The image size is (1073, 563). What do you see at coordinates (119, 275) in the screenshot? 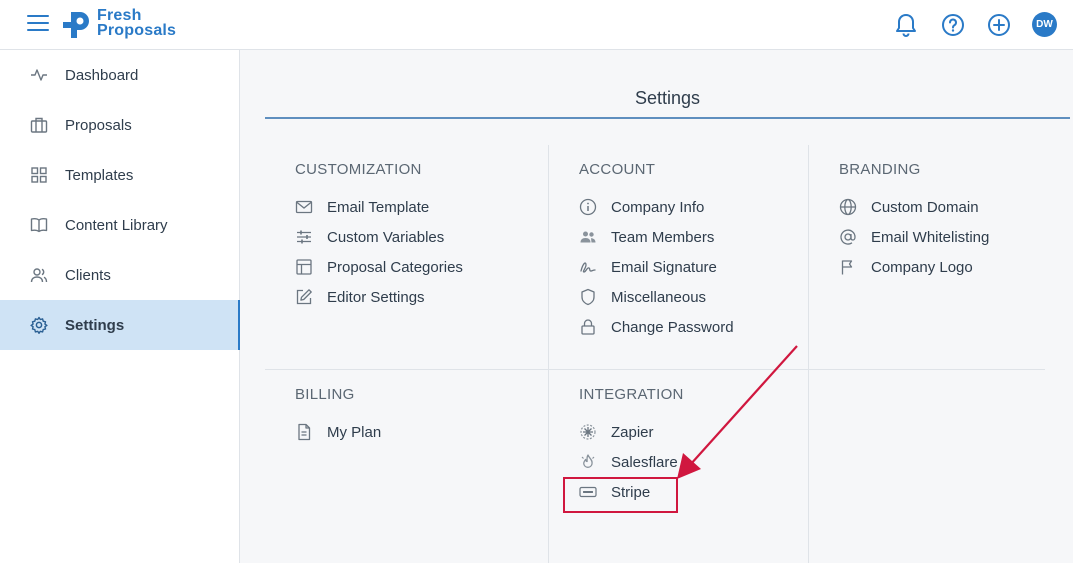
I see `sidebar-item-clients: Clients` at bounding box center [119, 275].